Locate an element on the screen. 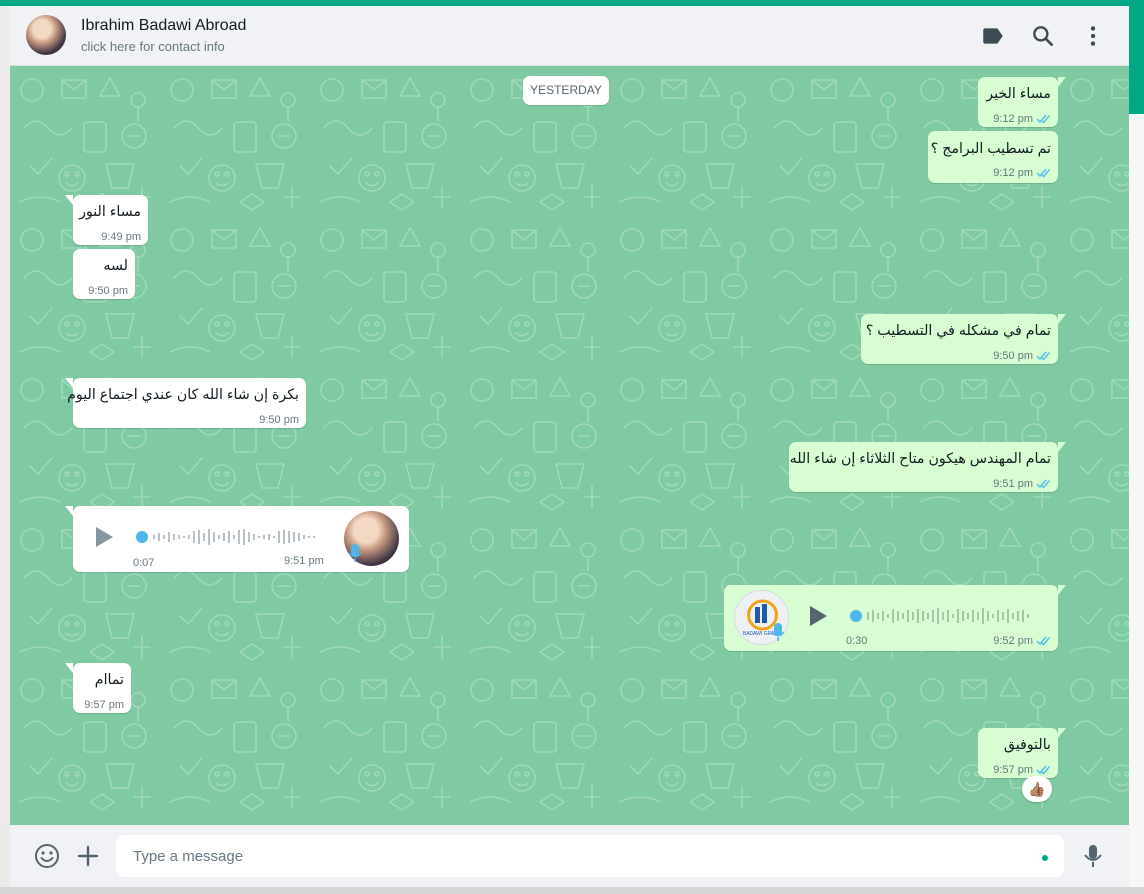  message-bubble-outgoing: بالتوفيق 9:57 pm is located at coordinates (1022, 753).